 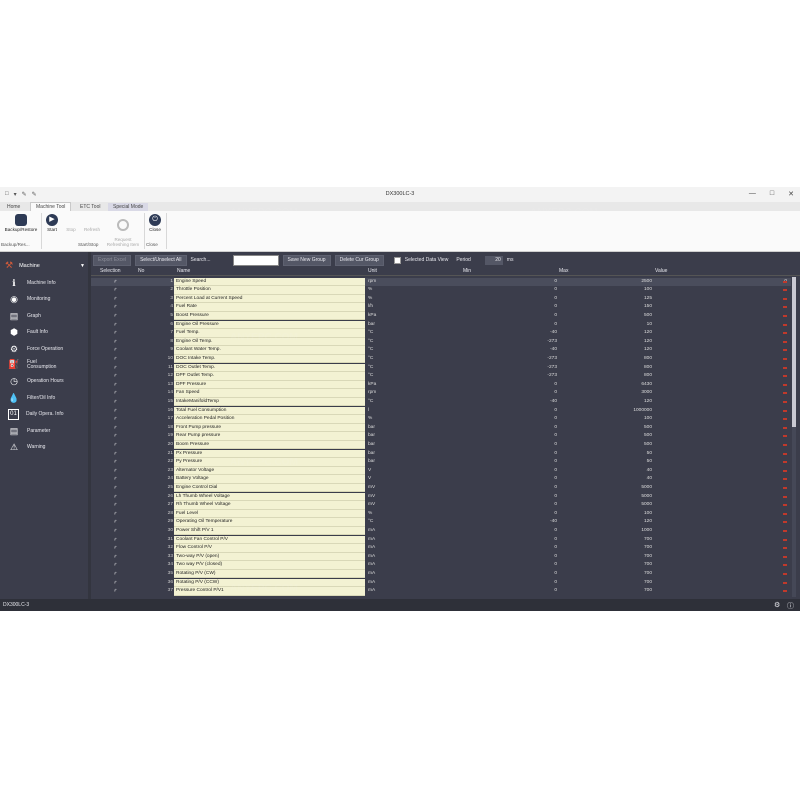 I want to click on sidebar-item-parameter: ▤ Parameter, so click(x=47, y=431).